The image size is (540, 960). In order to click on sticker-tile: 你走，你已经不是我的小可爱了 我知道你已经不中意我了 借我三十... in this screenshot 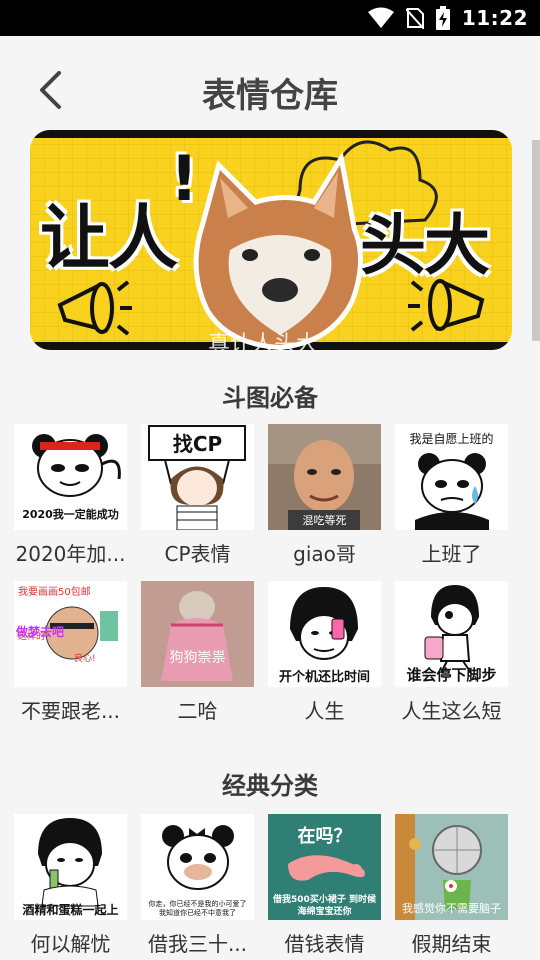, I will do `click(197, 885)`.